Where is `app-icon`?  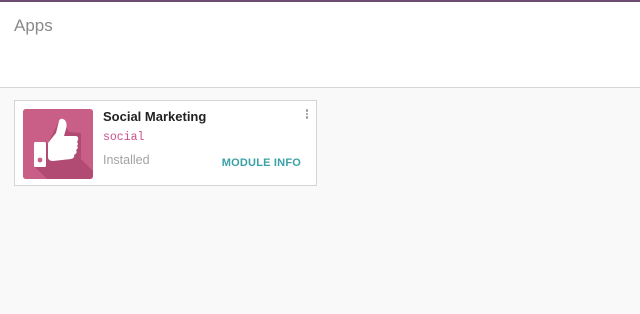
app-icon is located at coordinates (58, 144).